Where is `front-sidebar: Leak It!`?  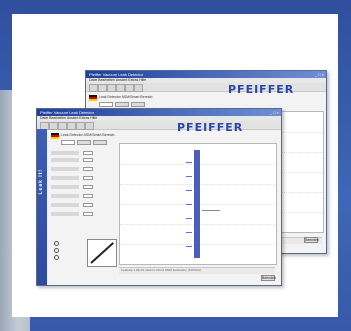
front-sidebar: Leak It! is located at coordinates (42, 207).